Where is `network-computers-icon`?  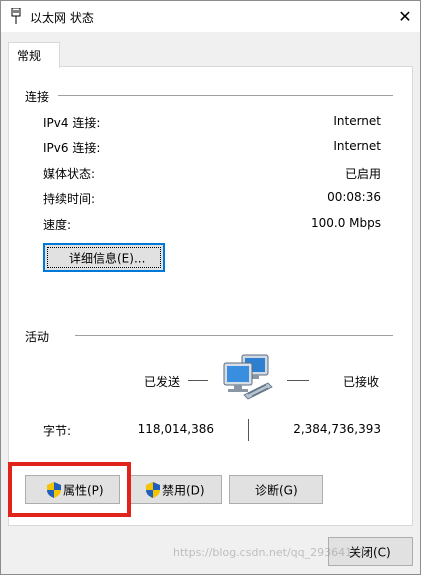
network-computers-icon is located at coordinates (248, 377).